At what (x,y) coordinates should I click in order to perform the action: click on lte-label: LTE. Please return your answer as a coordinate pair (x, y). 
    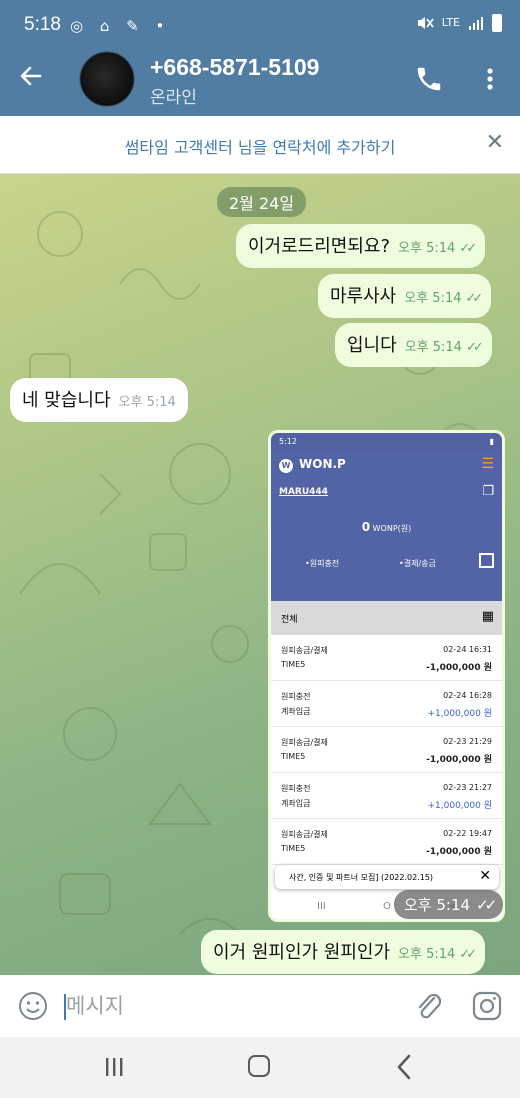
    Looking at the image, I should click on (450, 22).